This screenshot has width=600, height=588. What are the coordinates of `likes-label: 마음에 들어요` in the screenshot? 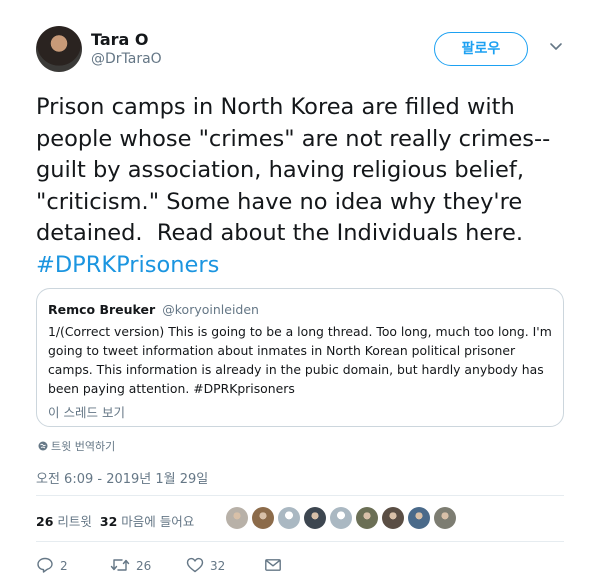 It's located at (158, 521).